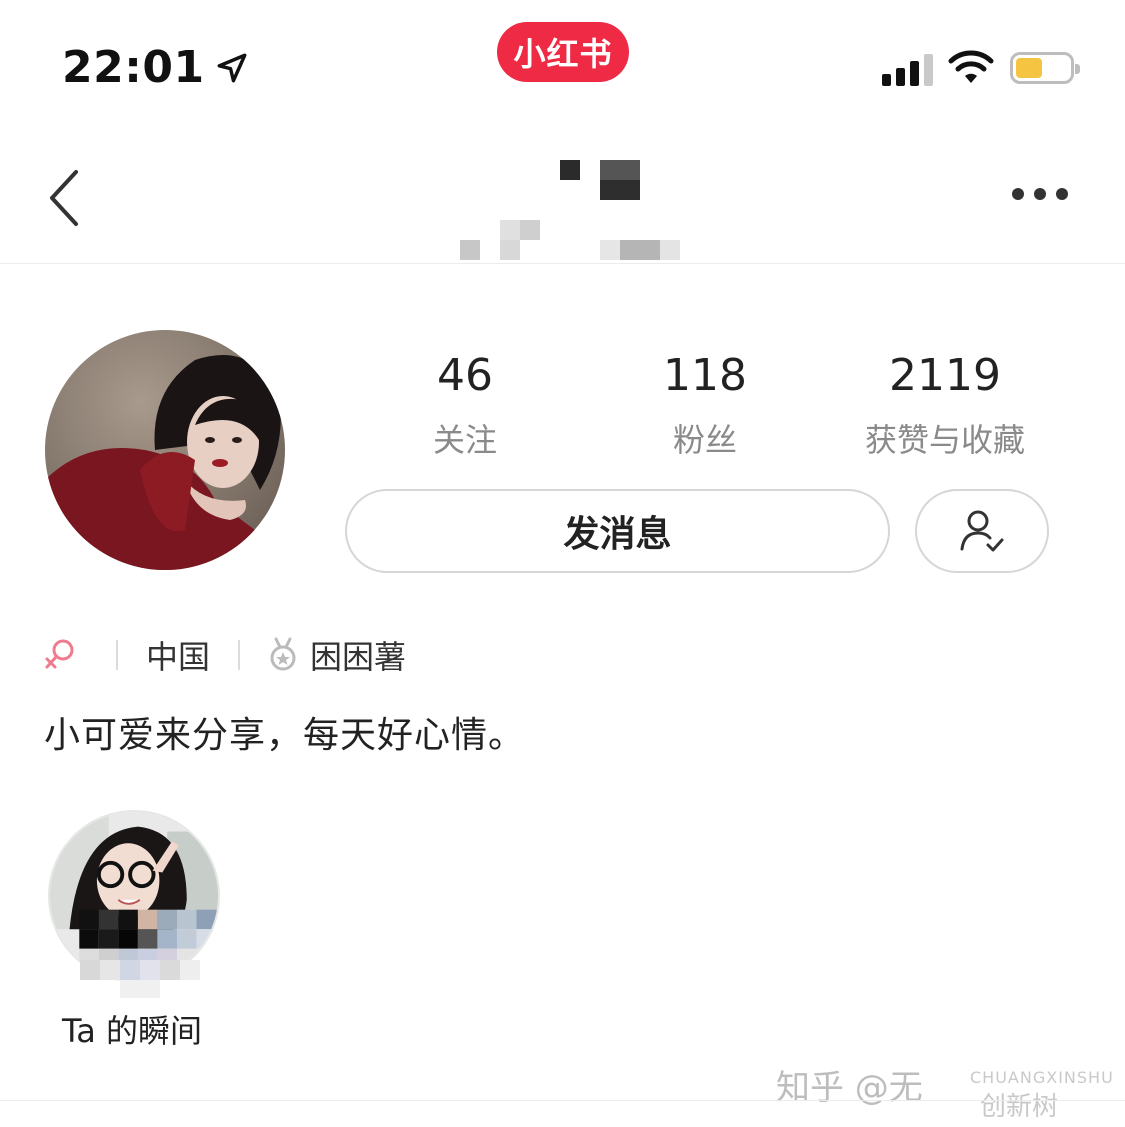  I want to click on following-label: 关注, so click(464, 440).